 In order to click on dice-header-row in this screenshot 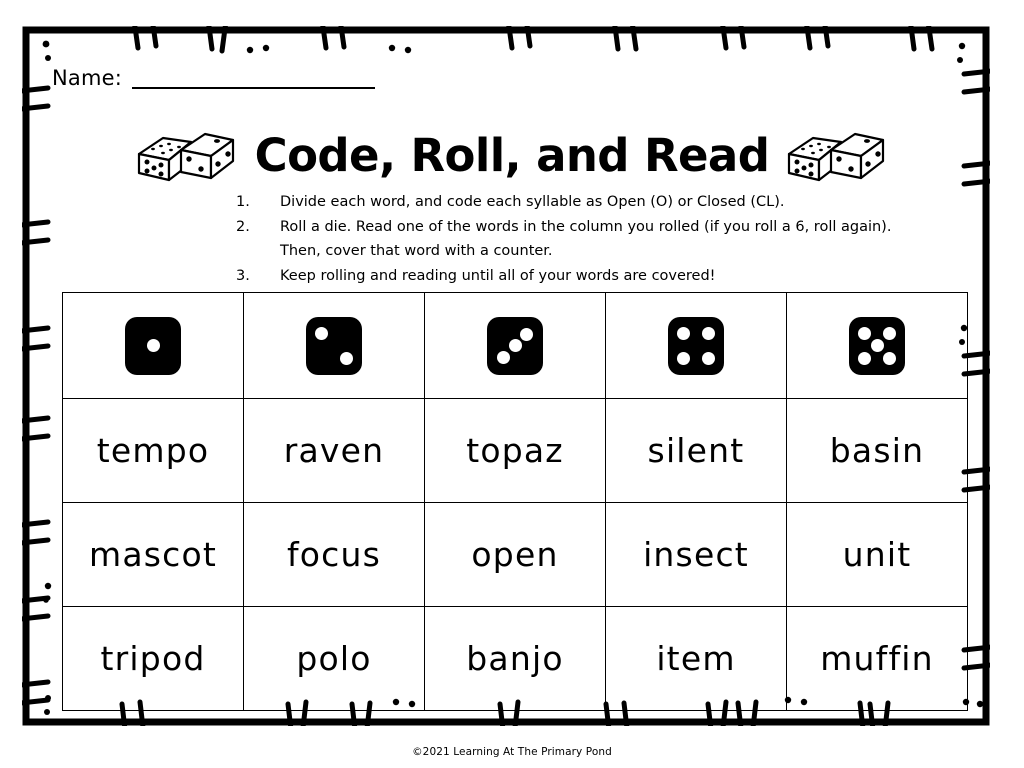, I will do `click(515, 345)`.